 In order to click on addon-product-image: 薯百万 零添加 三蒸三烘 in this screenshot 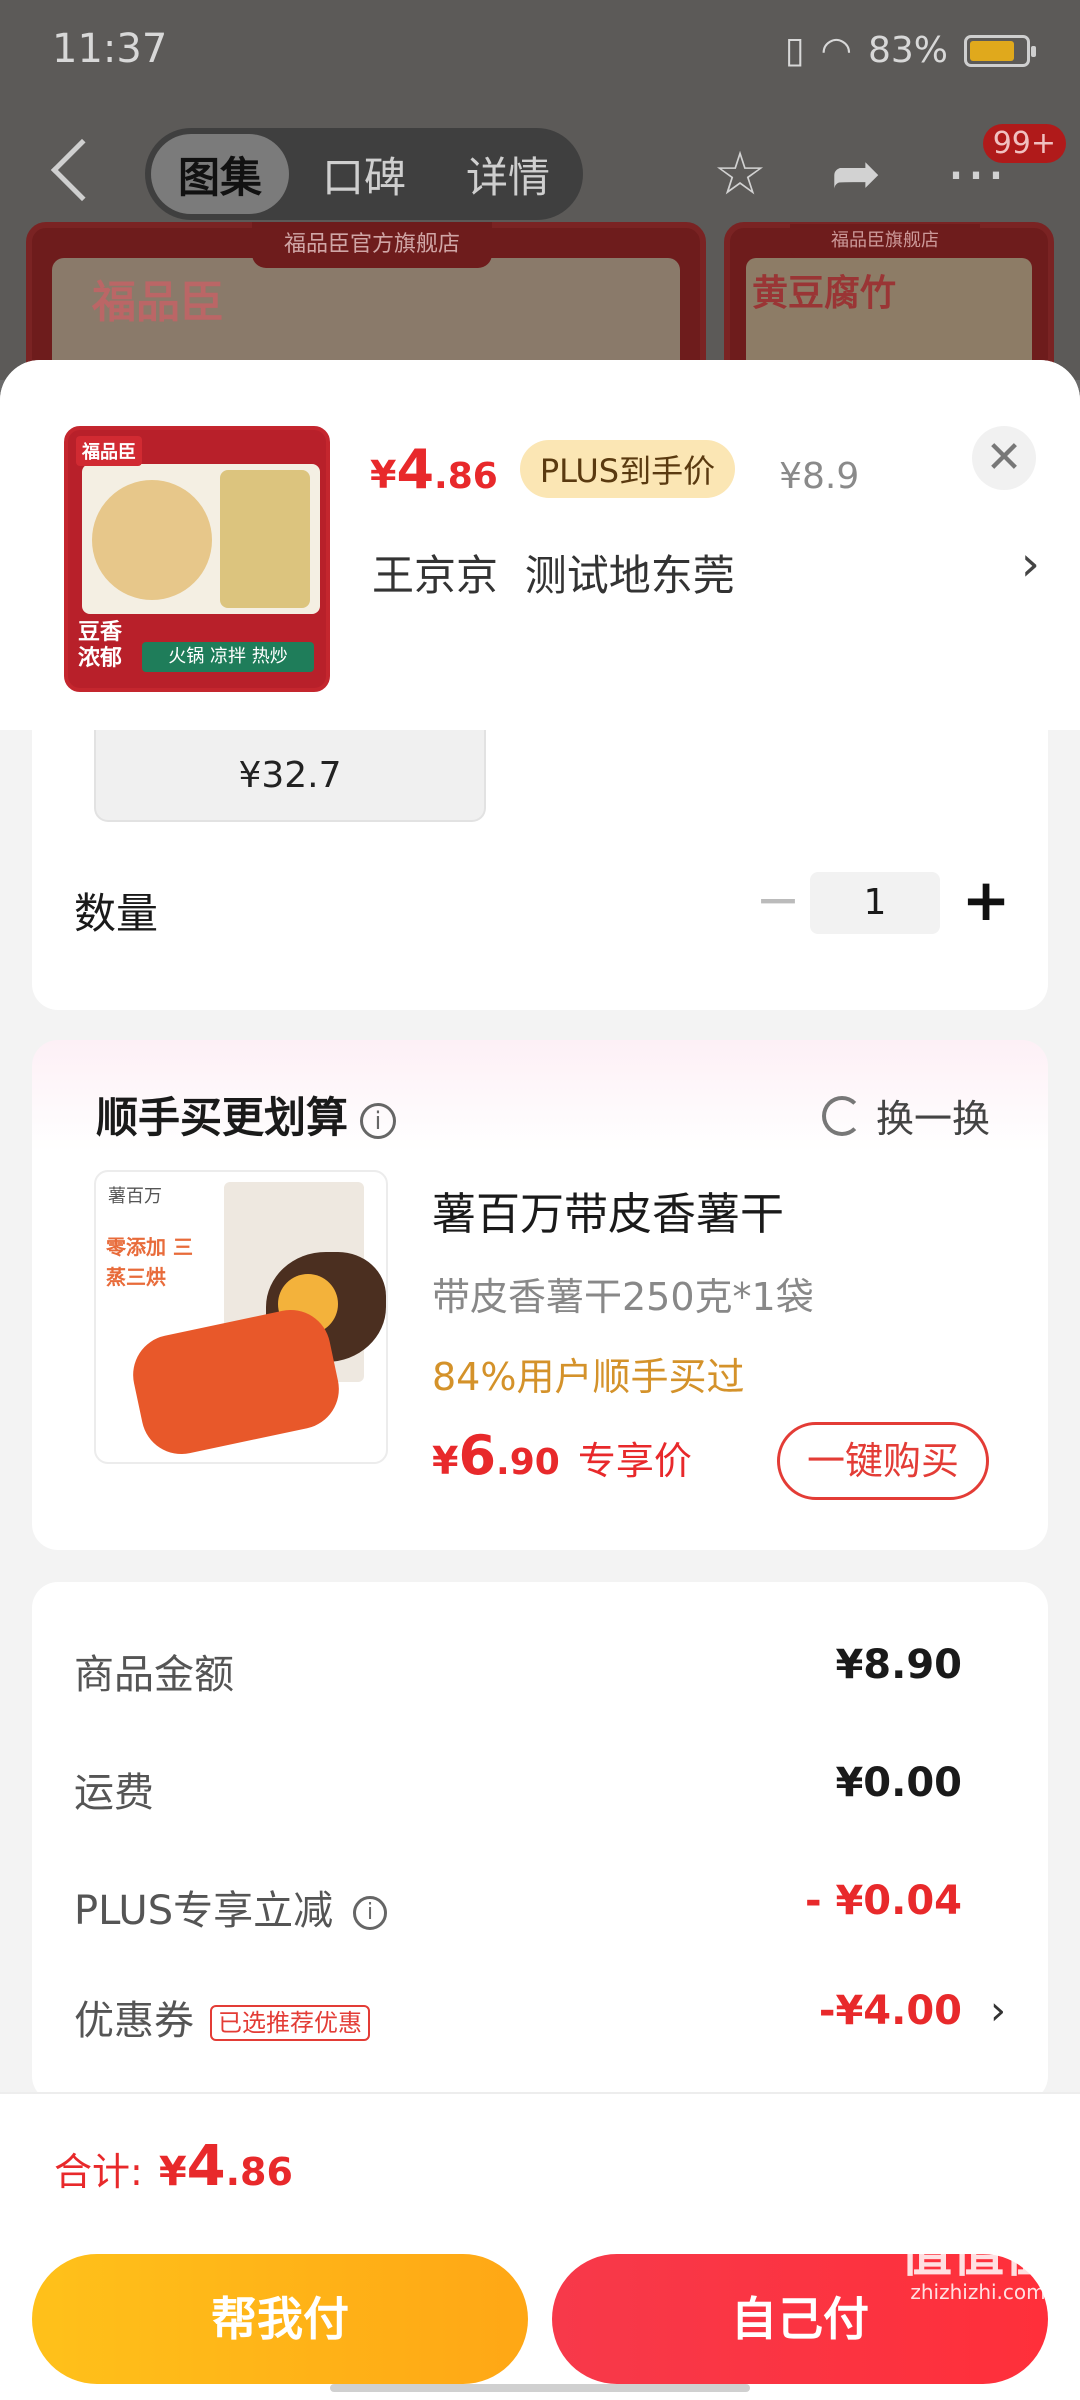, I will do `click(241, 1317)`.